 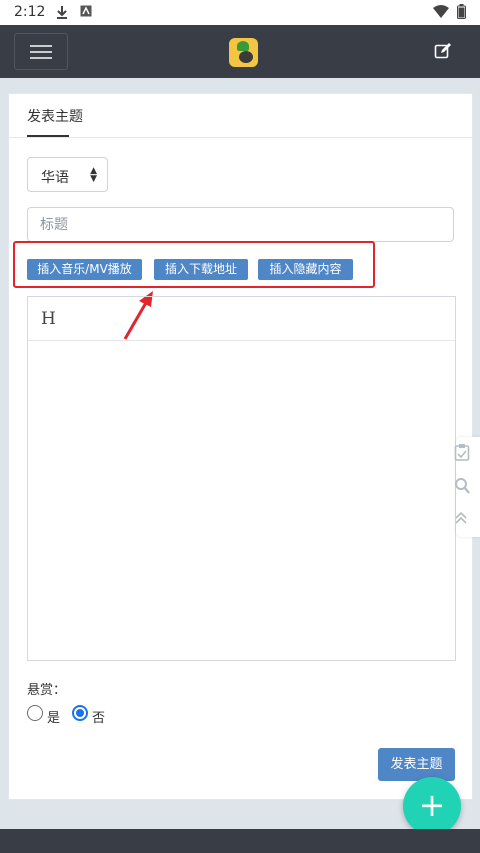 I want to click on reward-yes-label: 是, so click(x=54, y=718).